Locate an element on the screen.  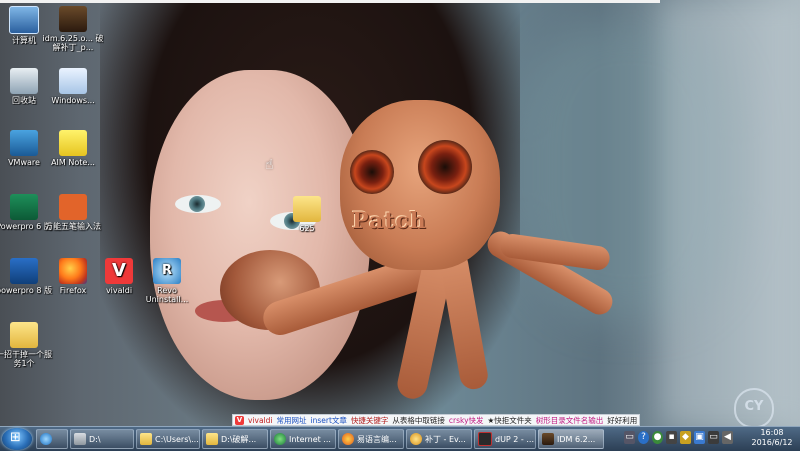
vmware-icon is located at coordinates (24, 143).